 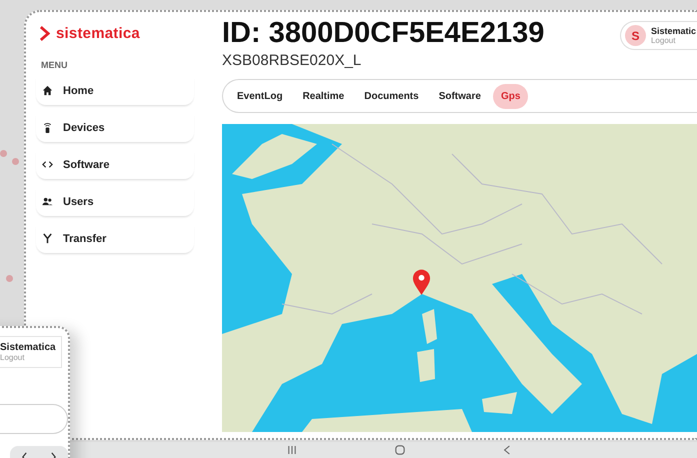 I want to click on remote-icon, so click(x=47, y=127).